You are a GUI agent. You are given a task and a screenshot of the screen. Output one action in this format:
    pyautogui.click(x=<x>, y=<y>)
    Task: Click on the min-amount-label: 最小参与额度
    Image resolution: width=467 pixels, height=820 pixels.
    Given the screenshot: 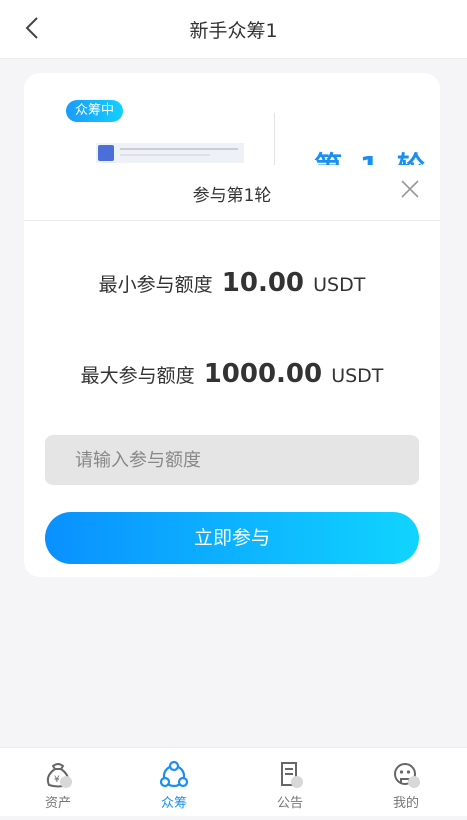 What is the action you would take?
    pyautogui.click(x=155, y=285)
    